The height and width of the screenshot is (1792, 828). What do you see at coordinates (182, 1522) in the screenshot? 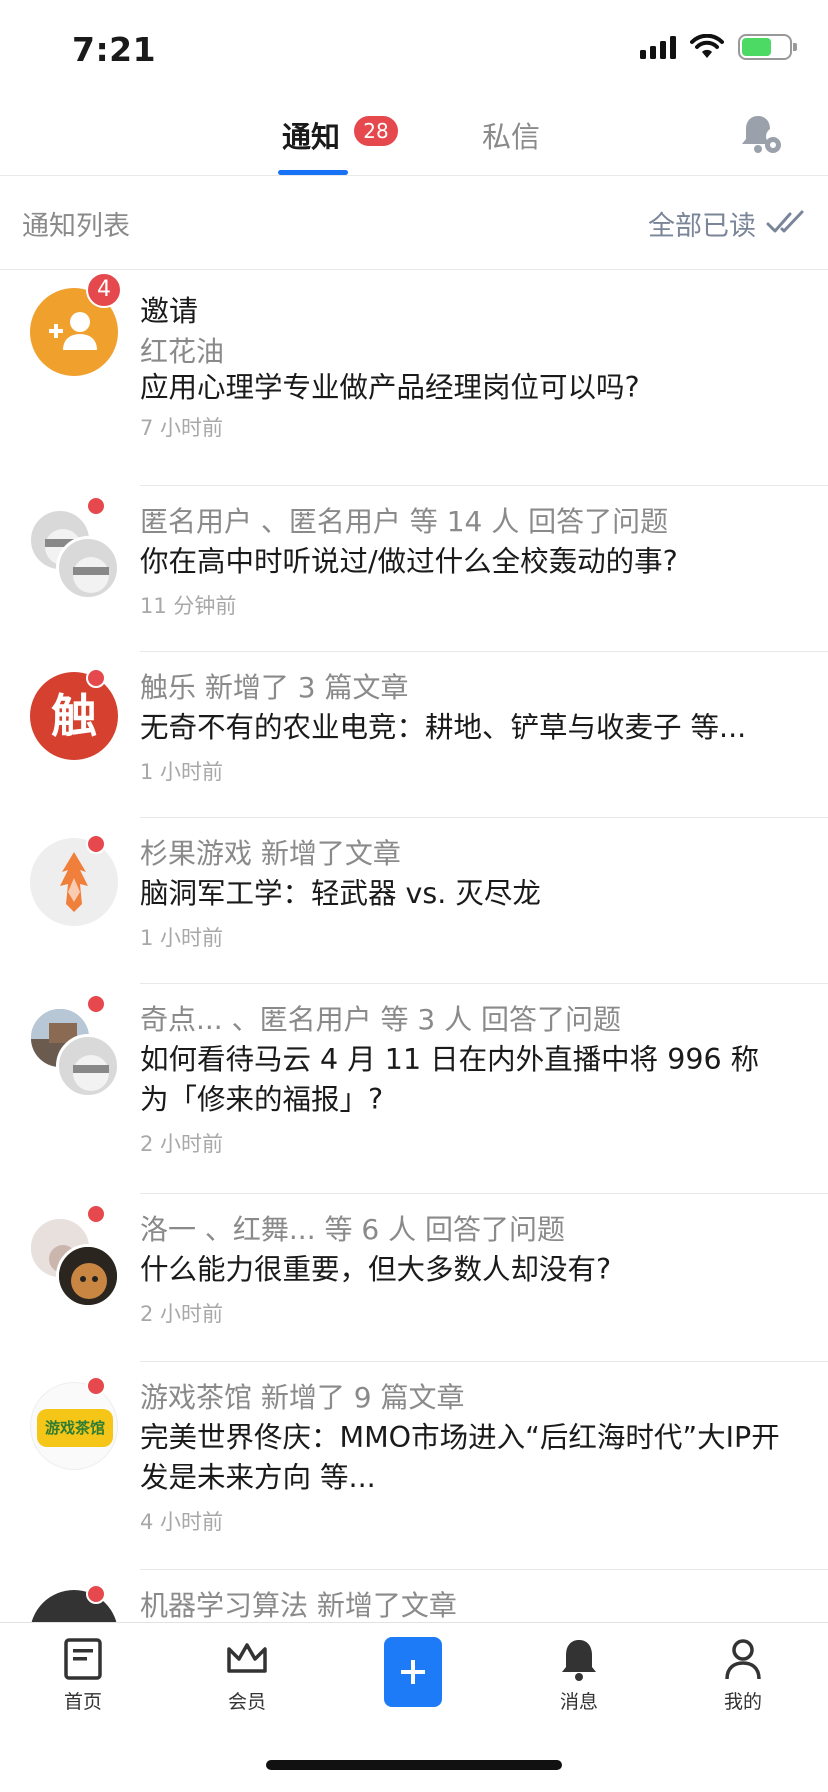
I see `notification-time: 4 小时前` at bounding box center [182, 1522].